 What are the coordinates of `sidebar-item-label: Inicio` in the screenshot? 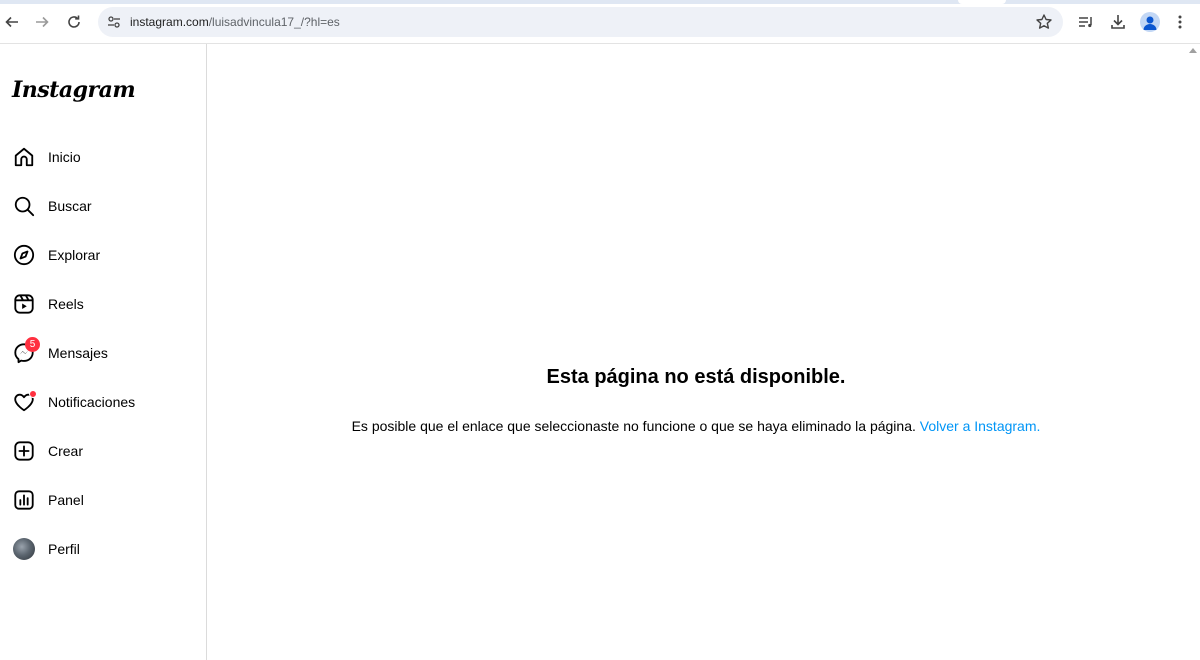 It's located at (64, 157).